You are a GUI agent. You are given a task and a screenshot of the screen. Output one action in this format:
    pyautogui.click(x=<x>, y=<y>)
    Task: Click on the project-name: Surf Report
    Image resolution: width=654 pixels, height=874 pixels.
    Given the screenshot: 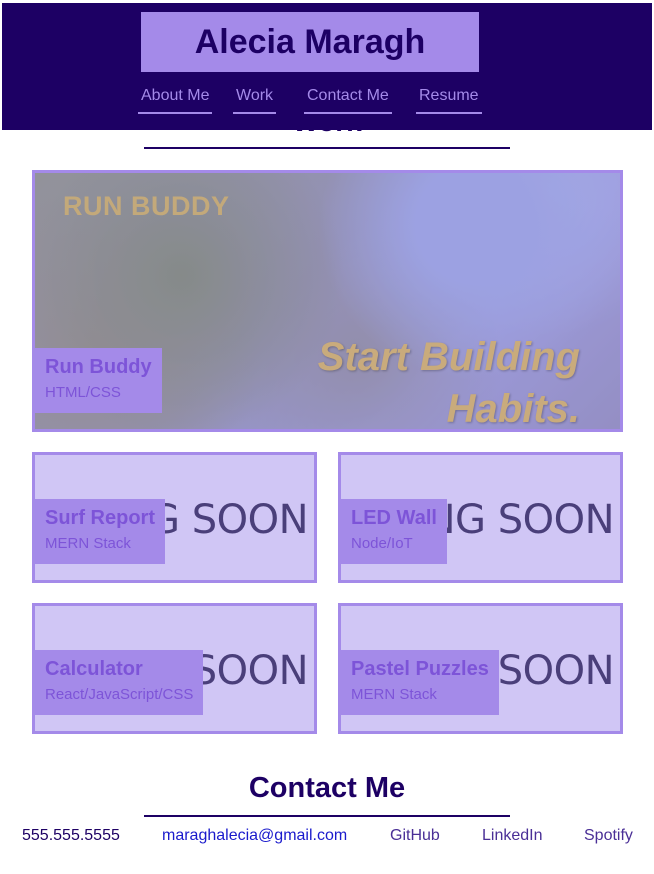 What is the action you would take?
    pyautogui.click(x=100, y=518)
    